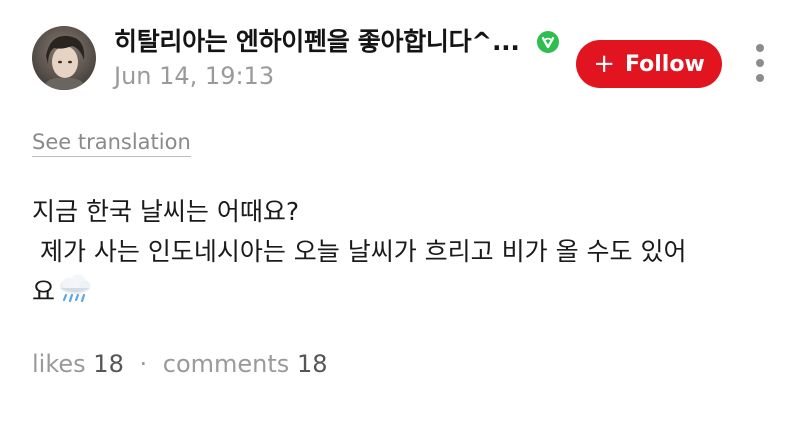 The height and width of the screenshot is (422, 800). I want to click on see-translation-link: See translation, so click(111, 143).